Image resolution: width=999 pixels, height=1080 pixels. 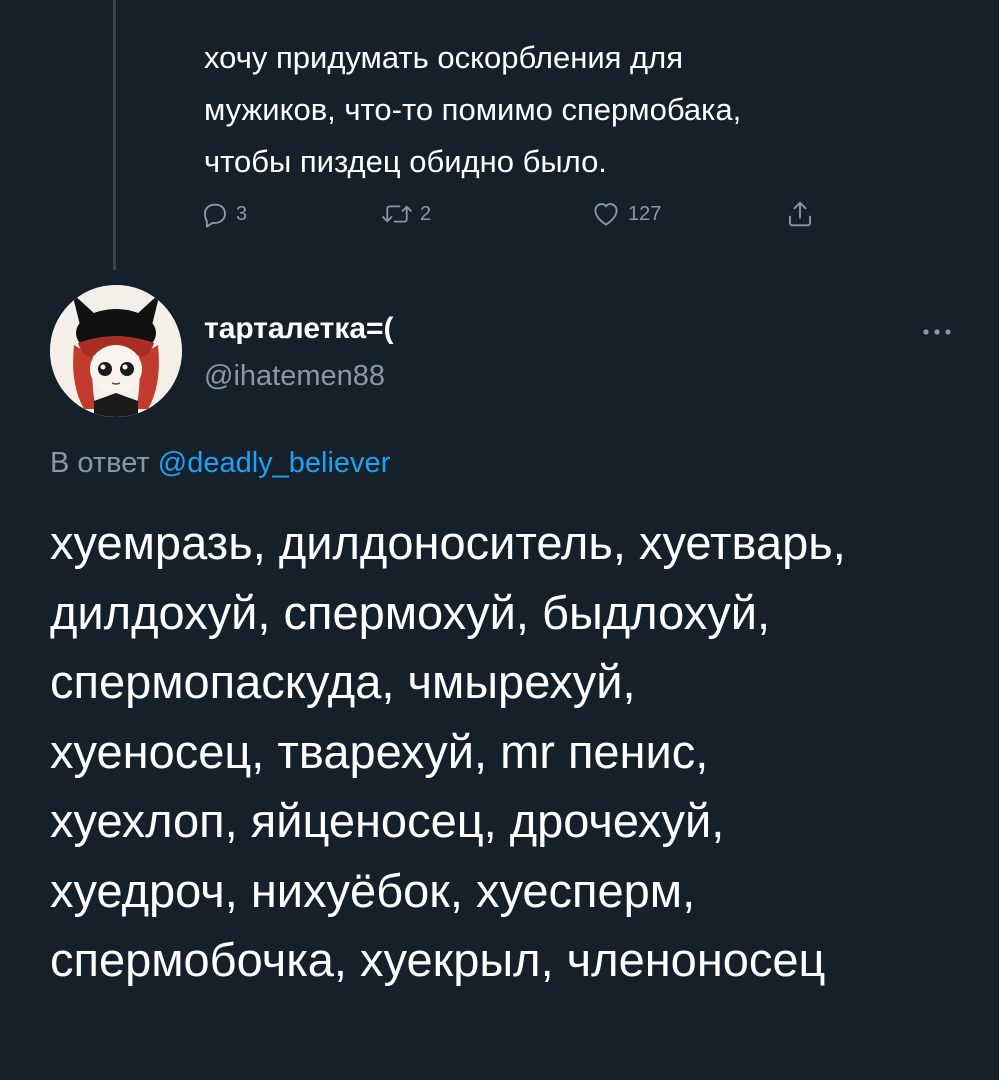 I want to click on more-options-button, so click(x=937, y=332).